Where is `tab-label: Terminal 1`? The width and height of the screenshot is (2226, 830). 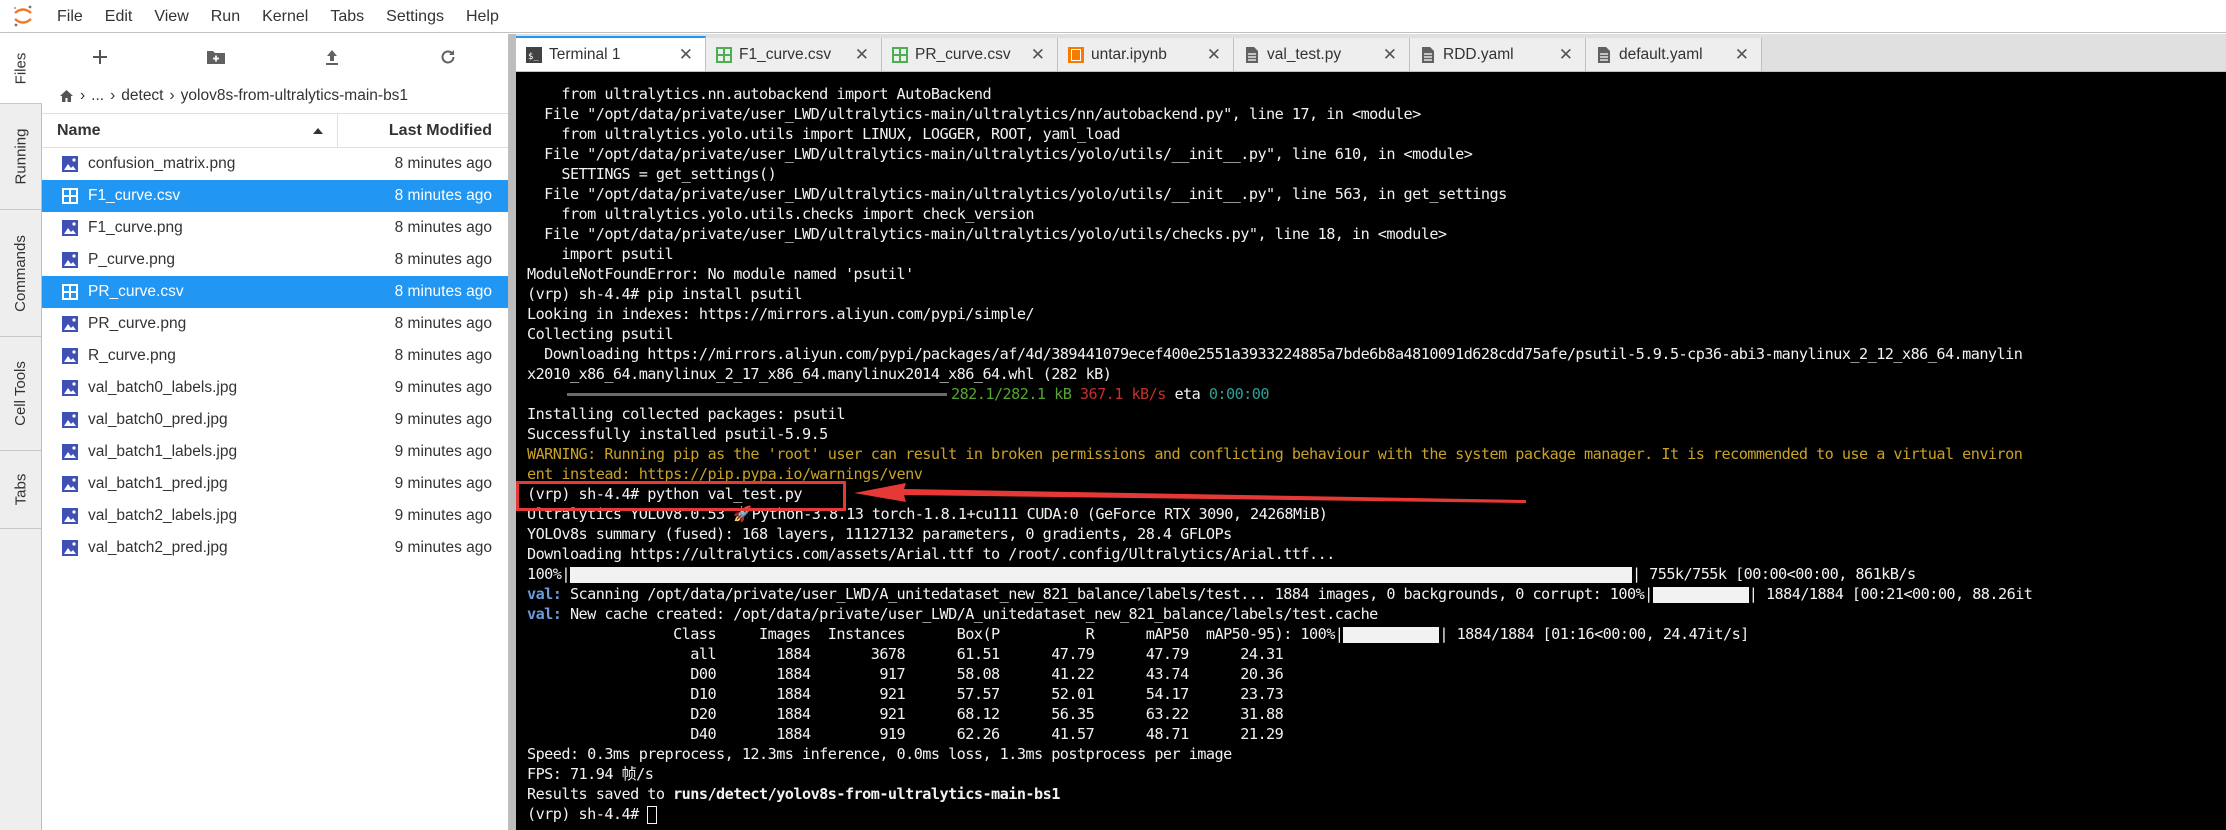 tab-label: Terminal 1 is located at coordinates (585, 54).